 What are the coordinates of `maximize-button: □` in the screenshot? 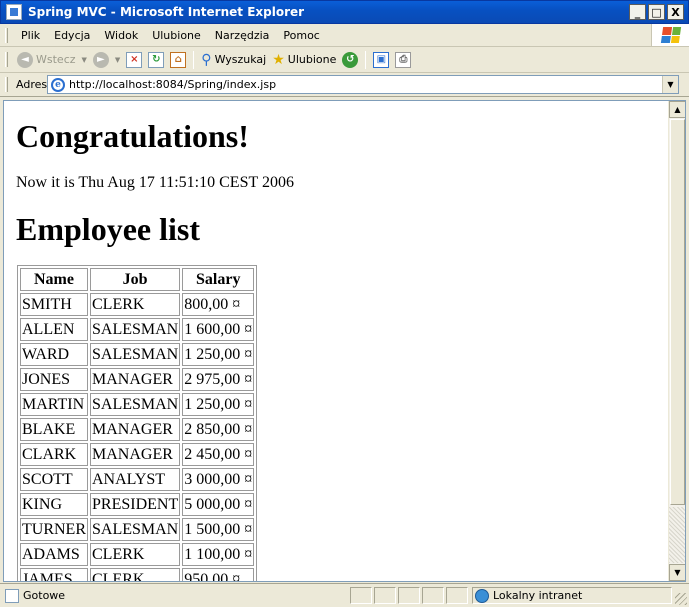 It's located at (656, 12).